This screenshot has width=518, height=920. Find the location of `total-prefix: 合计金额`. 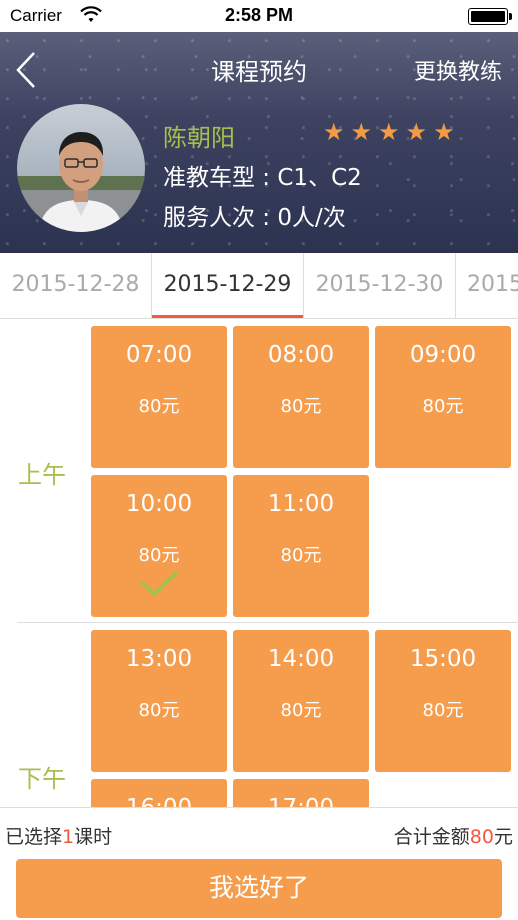

total-prefix: 合计金额 is located at coordinates (431, 837).